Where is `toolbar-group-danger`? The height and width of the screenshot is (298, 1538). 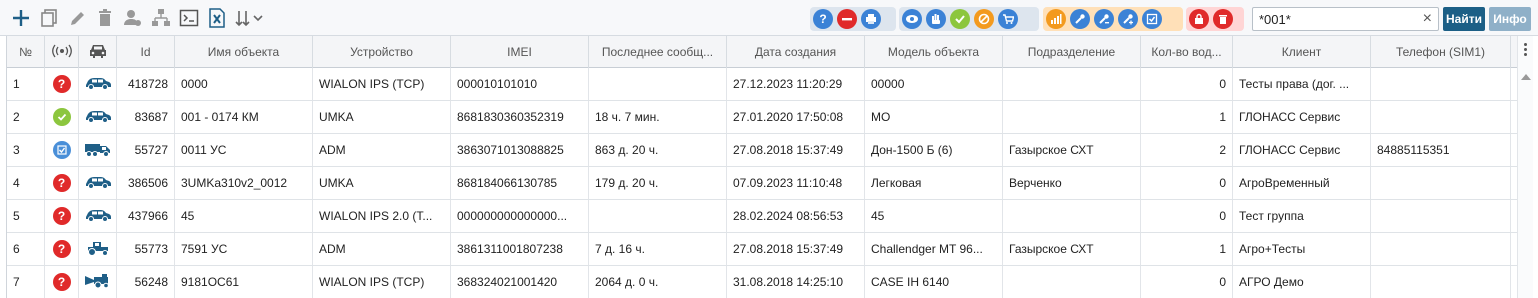
toolbar-group-danger is located at coordinates (1215, 19).